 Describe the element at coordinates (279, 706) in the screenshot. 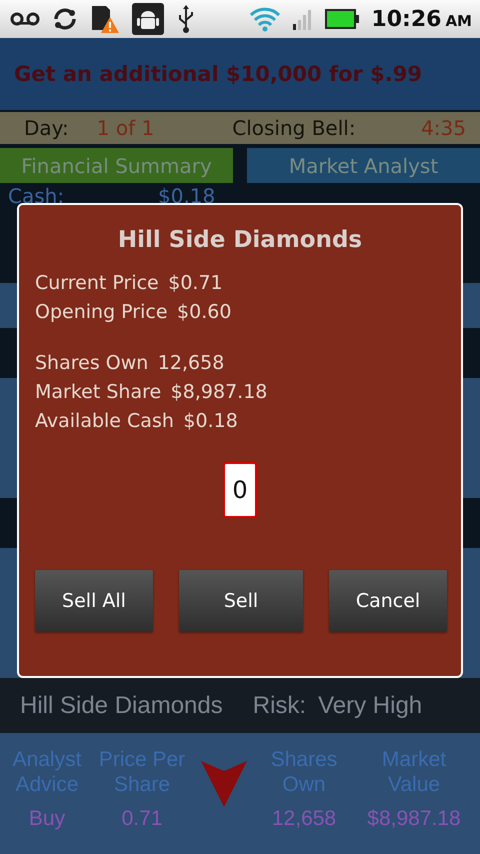

I see `risk-label: Risk:` at that location.